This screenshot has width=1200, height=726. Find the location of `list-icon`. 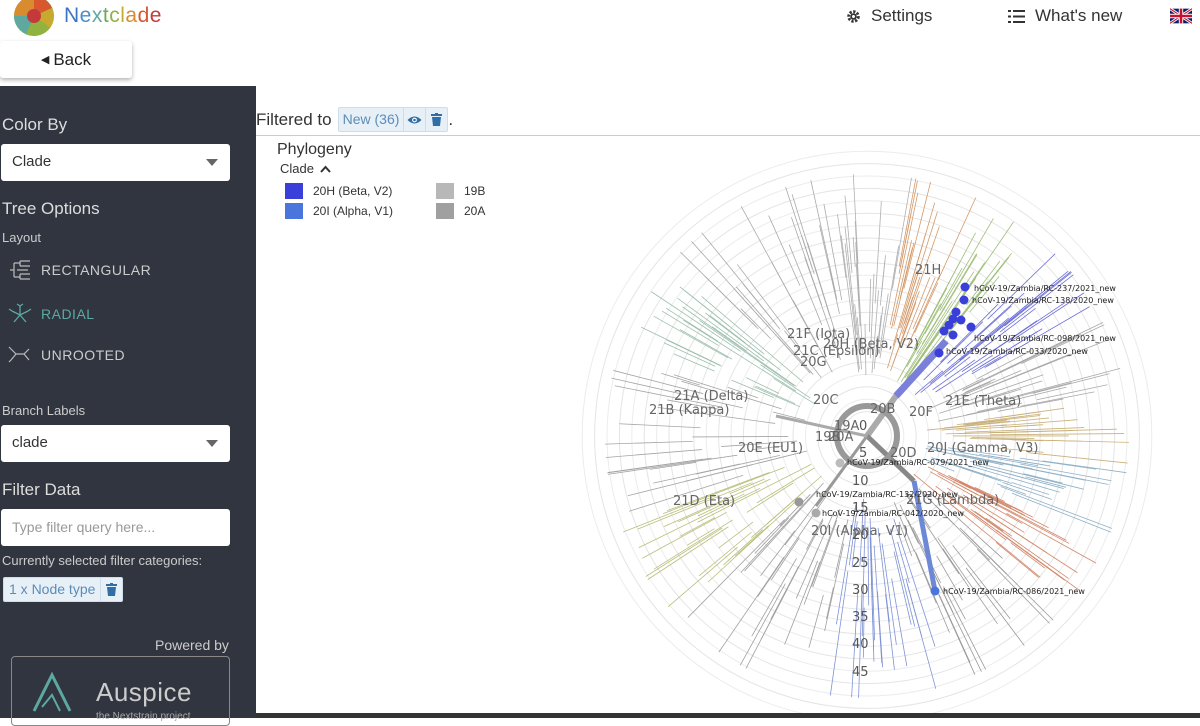

list-icon is located at coordinates (1016, 16).